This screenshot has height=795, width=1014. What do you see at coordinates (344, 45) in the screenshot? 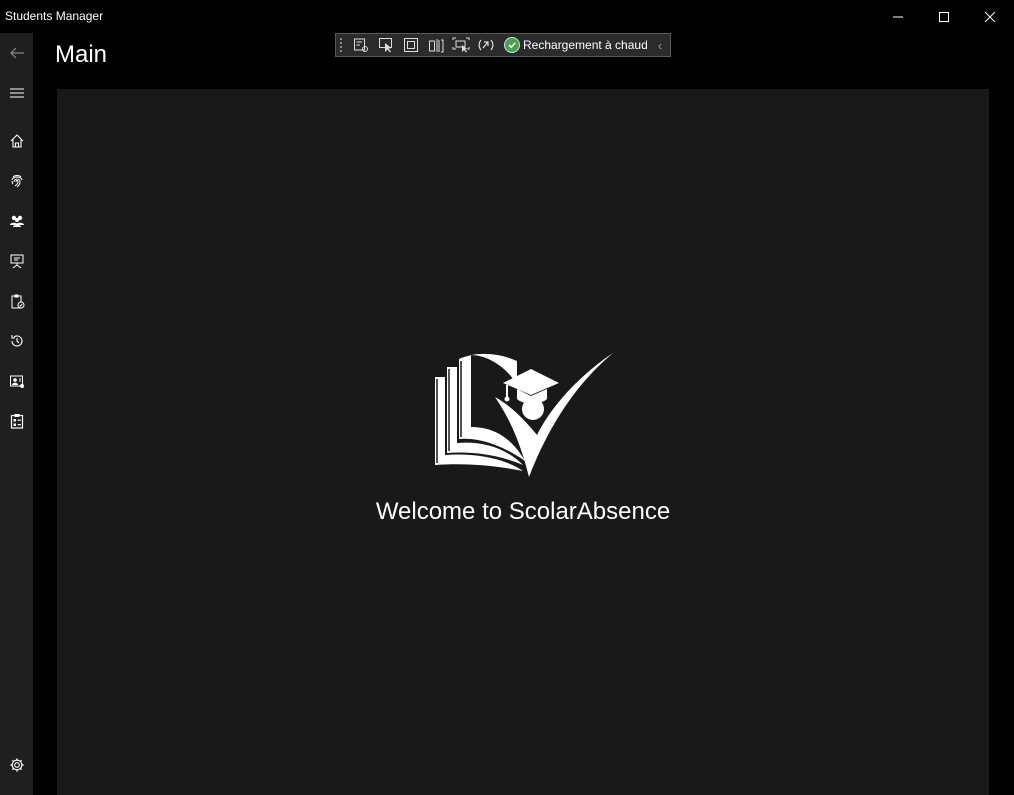
I see `toolbar-grip` at bounding box center [344, 45].